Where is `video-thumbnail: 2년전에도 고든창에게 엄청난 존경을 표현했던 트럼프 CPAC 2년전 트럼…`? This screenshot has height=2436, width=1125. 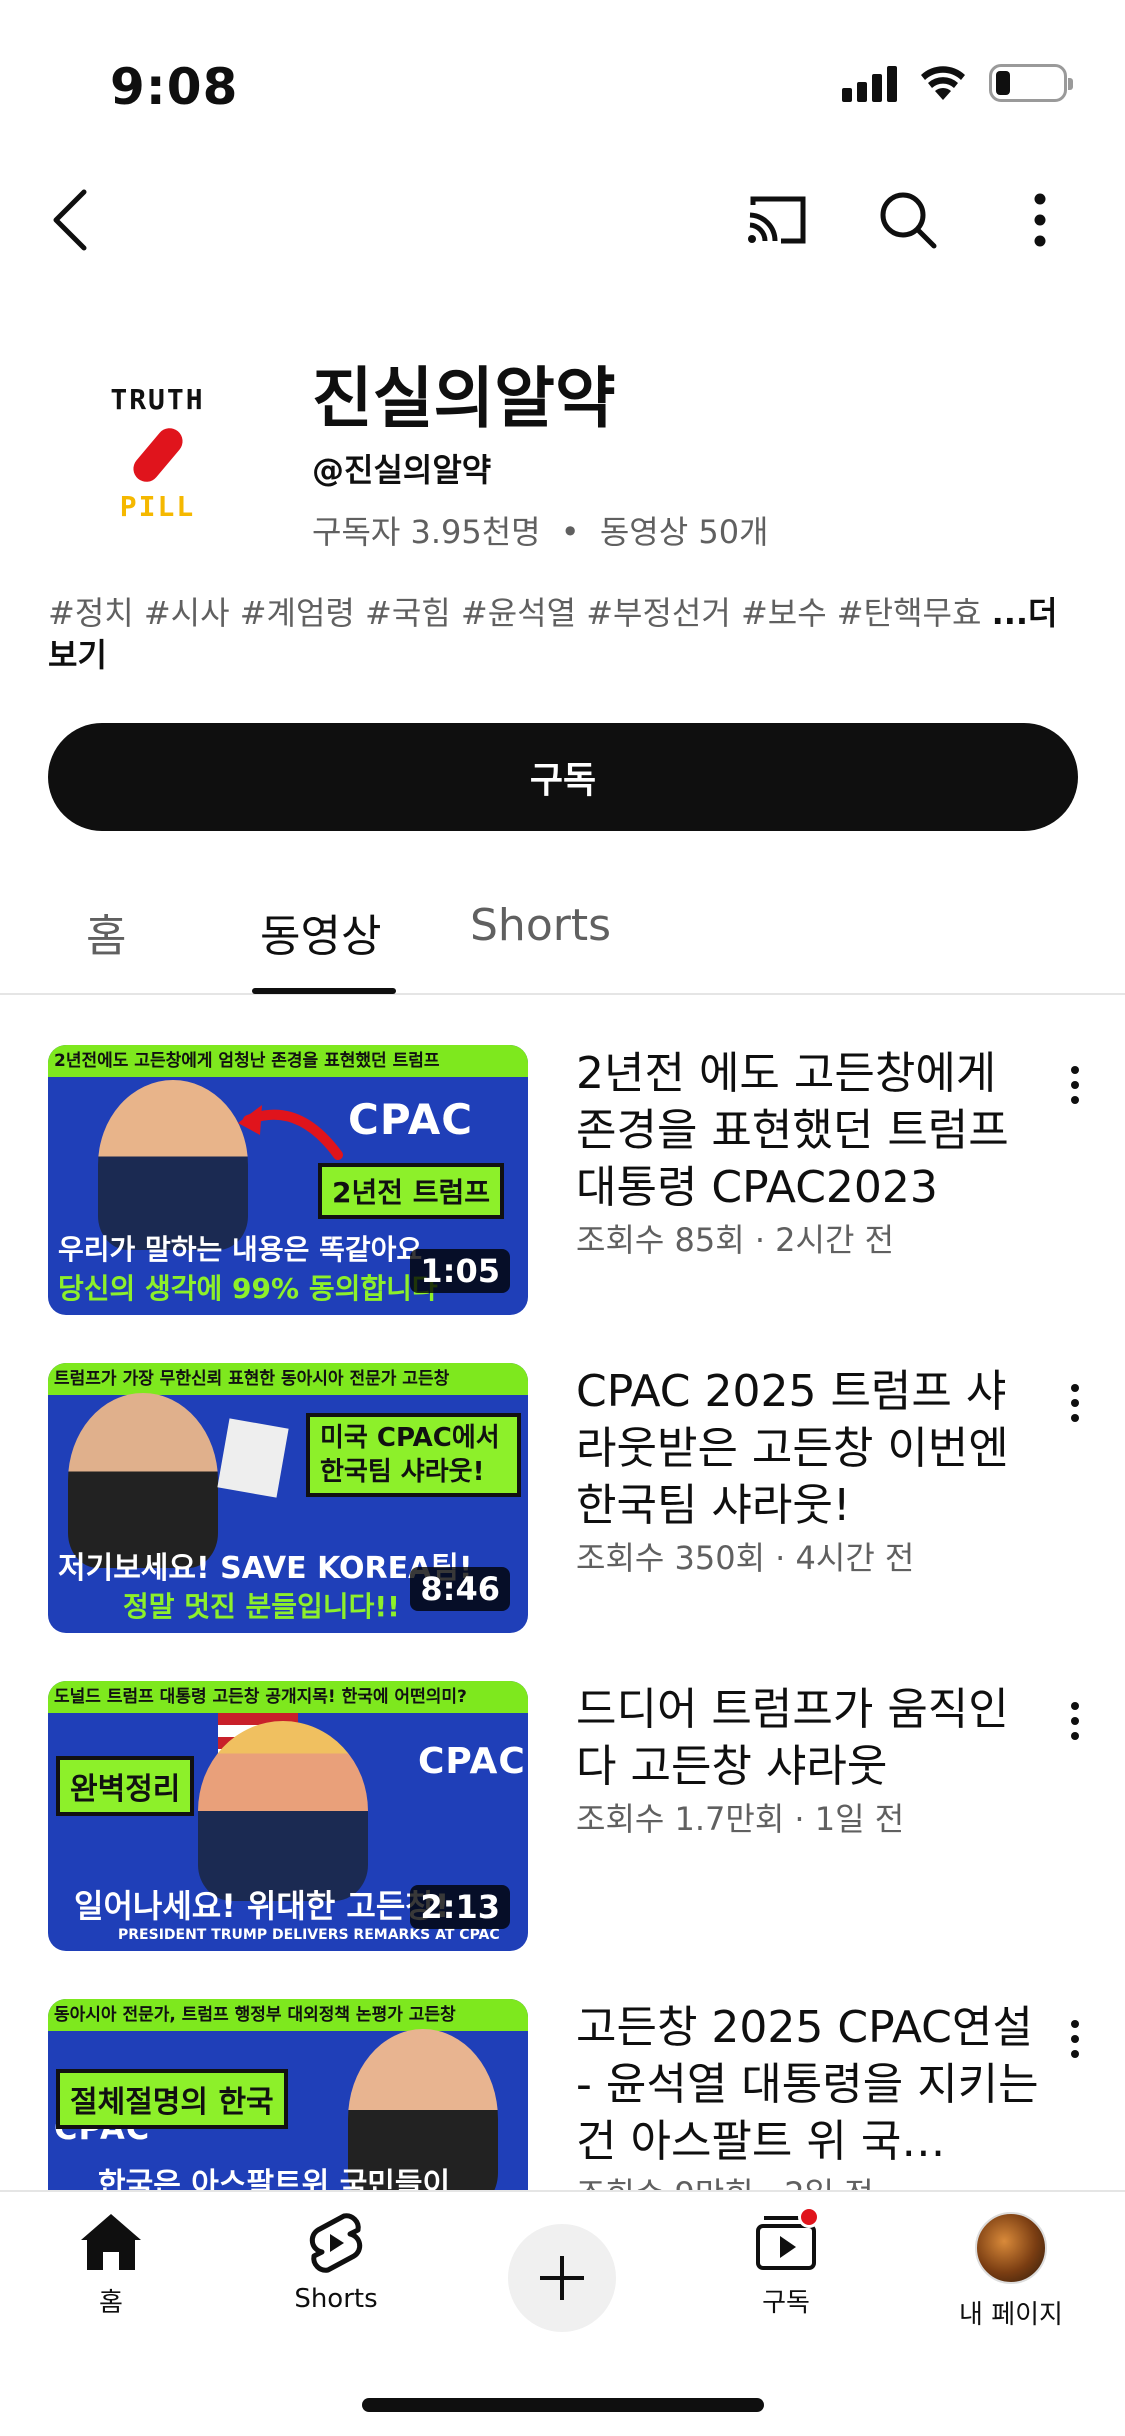 video-thumbnail: 2년전에도 고든창에게 엄청난 존경을 표현했던 트럼프 CPAC 2년전 트럼… is located at coordinates (288, 1180).